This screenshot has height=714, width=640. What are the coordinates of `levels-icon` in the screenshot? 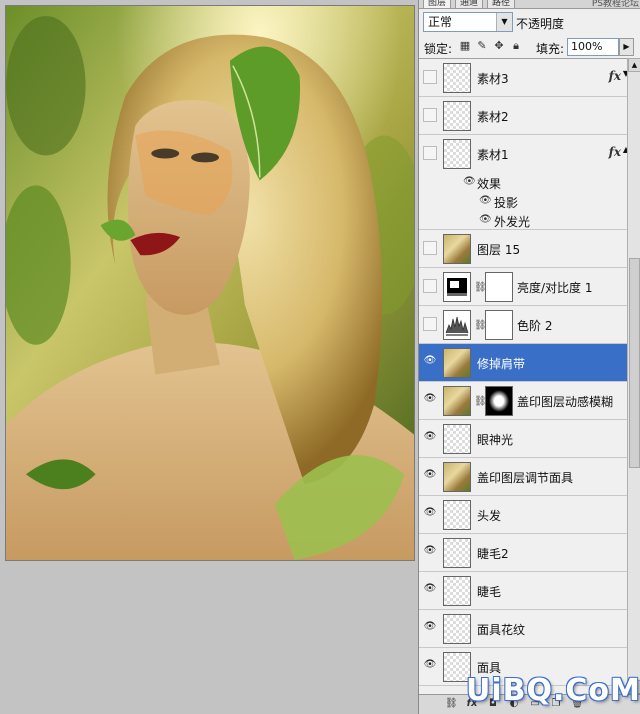 It's located at (457, 325).